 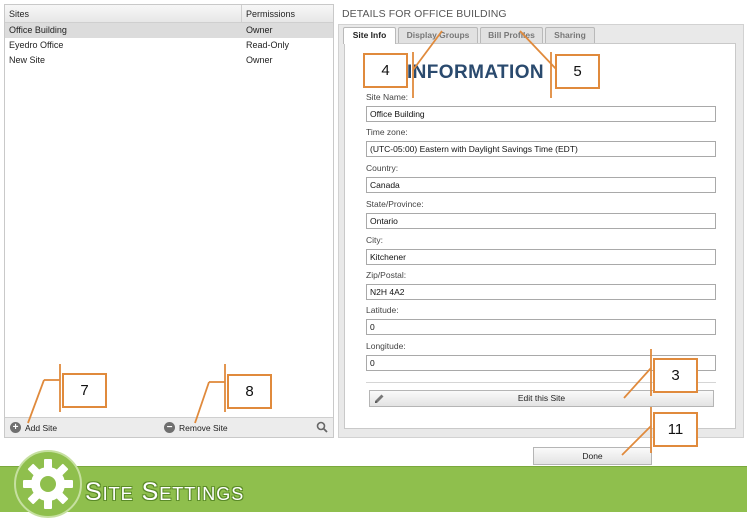 I want to click on permission-cell: Read-Only, so click(x=268, y=45).